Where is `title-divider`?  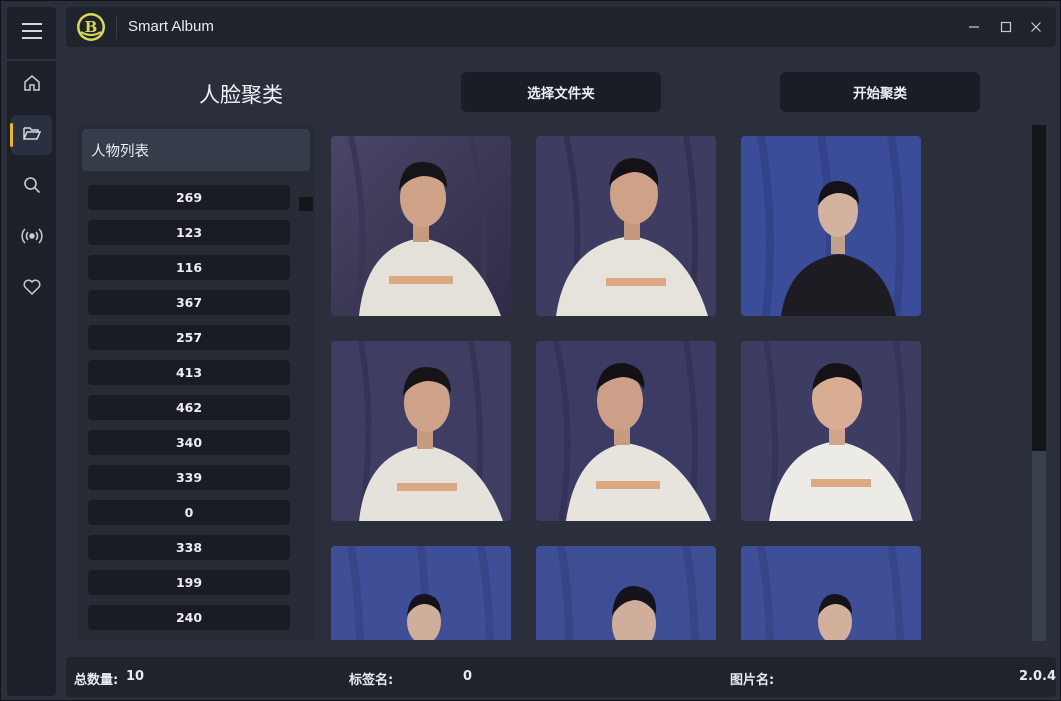 title-divider is located at coordinates (116, 27).